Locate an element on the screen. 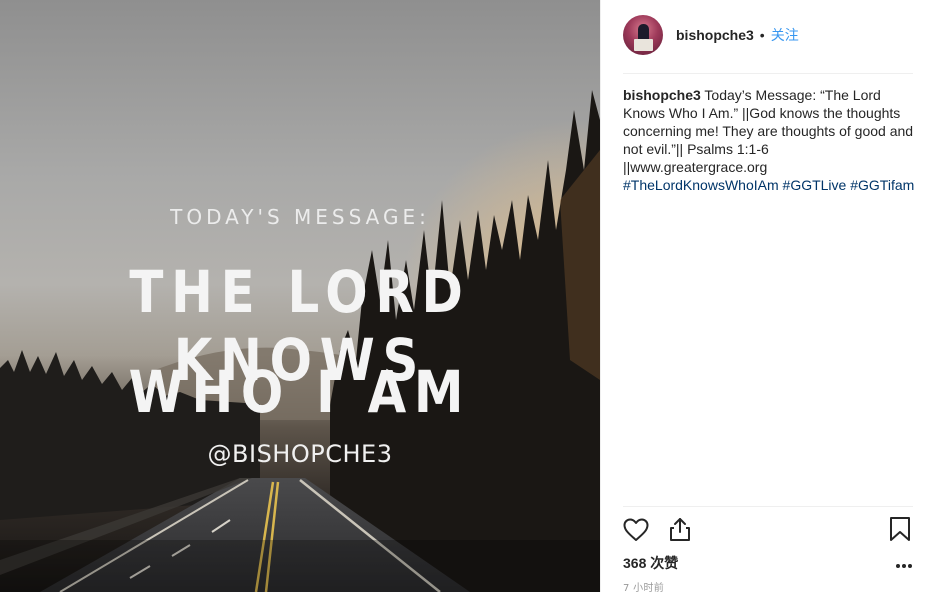 This screenshot has height=594, width=934. follow-button: 关注 is located at coordinates (785, 35).